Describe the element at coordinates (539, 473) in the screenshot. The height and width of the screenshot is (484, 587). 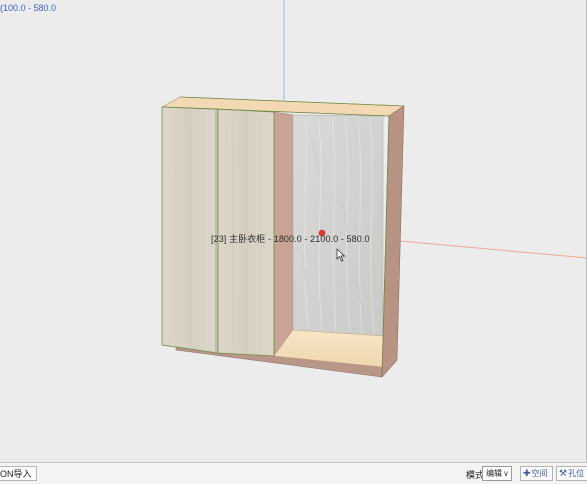
I see `space-button-label: 空间` at that location.